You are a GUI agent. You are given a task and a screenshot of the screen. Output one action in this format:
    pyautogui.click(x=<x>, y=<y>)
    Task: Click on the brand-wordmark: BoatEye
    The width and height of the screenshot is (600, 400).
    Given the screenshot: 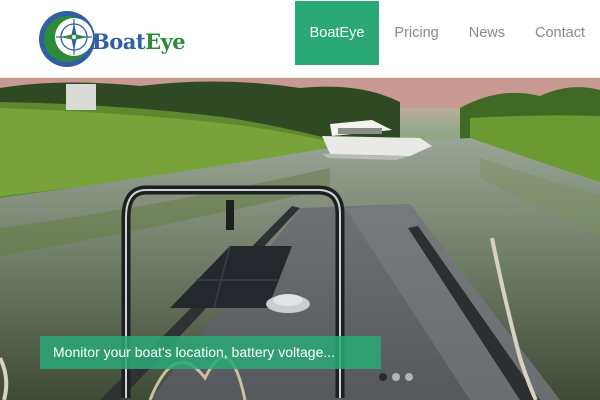 What is the action you would take?
    pyautogui.click(x=139, y=41)
    